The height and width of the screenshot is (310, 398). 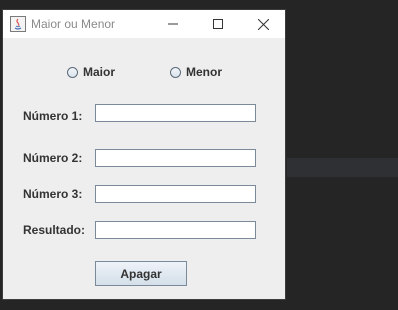 I want to click on radio-menor: Menor, so click(x=196, y=72).